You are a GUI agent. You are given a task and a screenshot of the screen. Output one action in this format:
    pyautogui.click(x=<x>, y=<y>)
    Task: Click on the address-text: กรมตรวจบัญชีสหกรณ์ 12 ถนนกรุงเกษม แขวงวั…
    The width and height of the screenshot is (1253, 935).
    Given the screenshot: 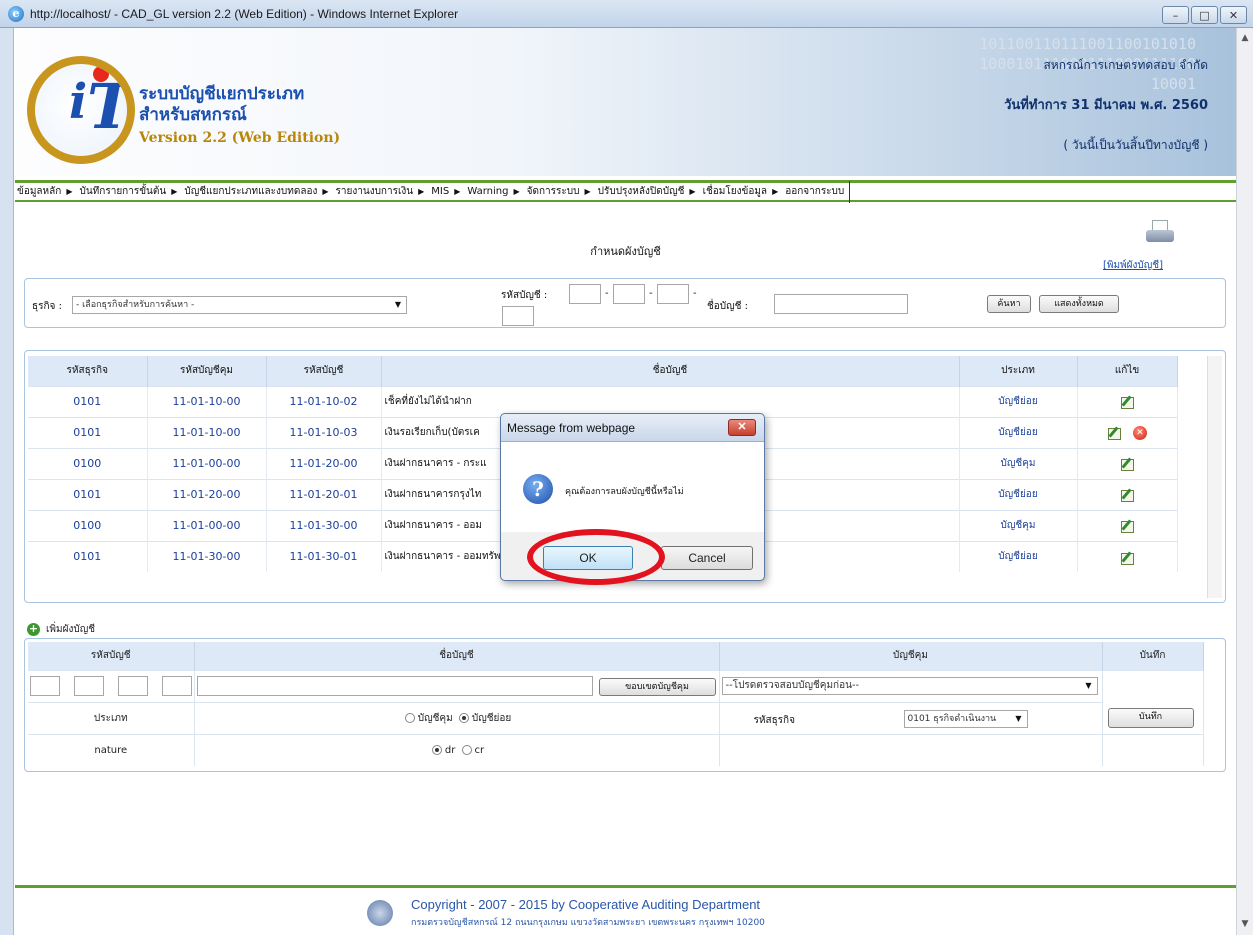 What is the action you would take?
    pyautogui.click(x=588, y=923)
    